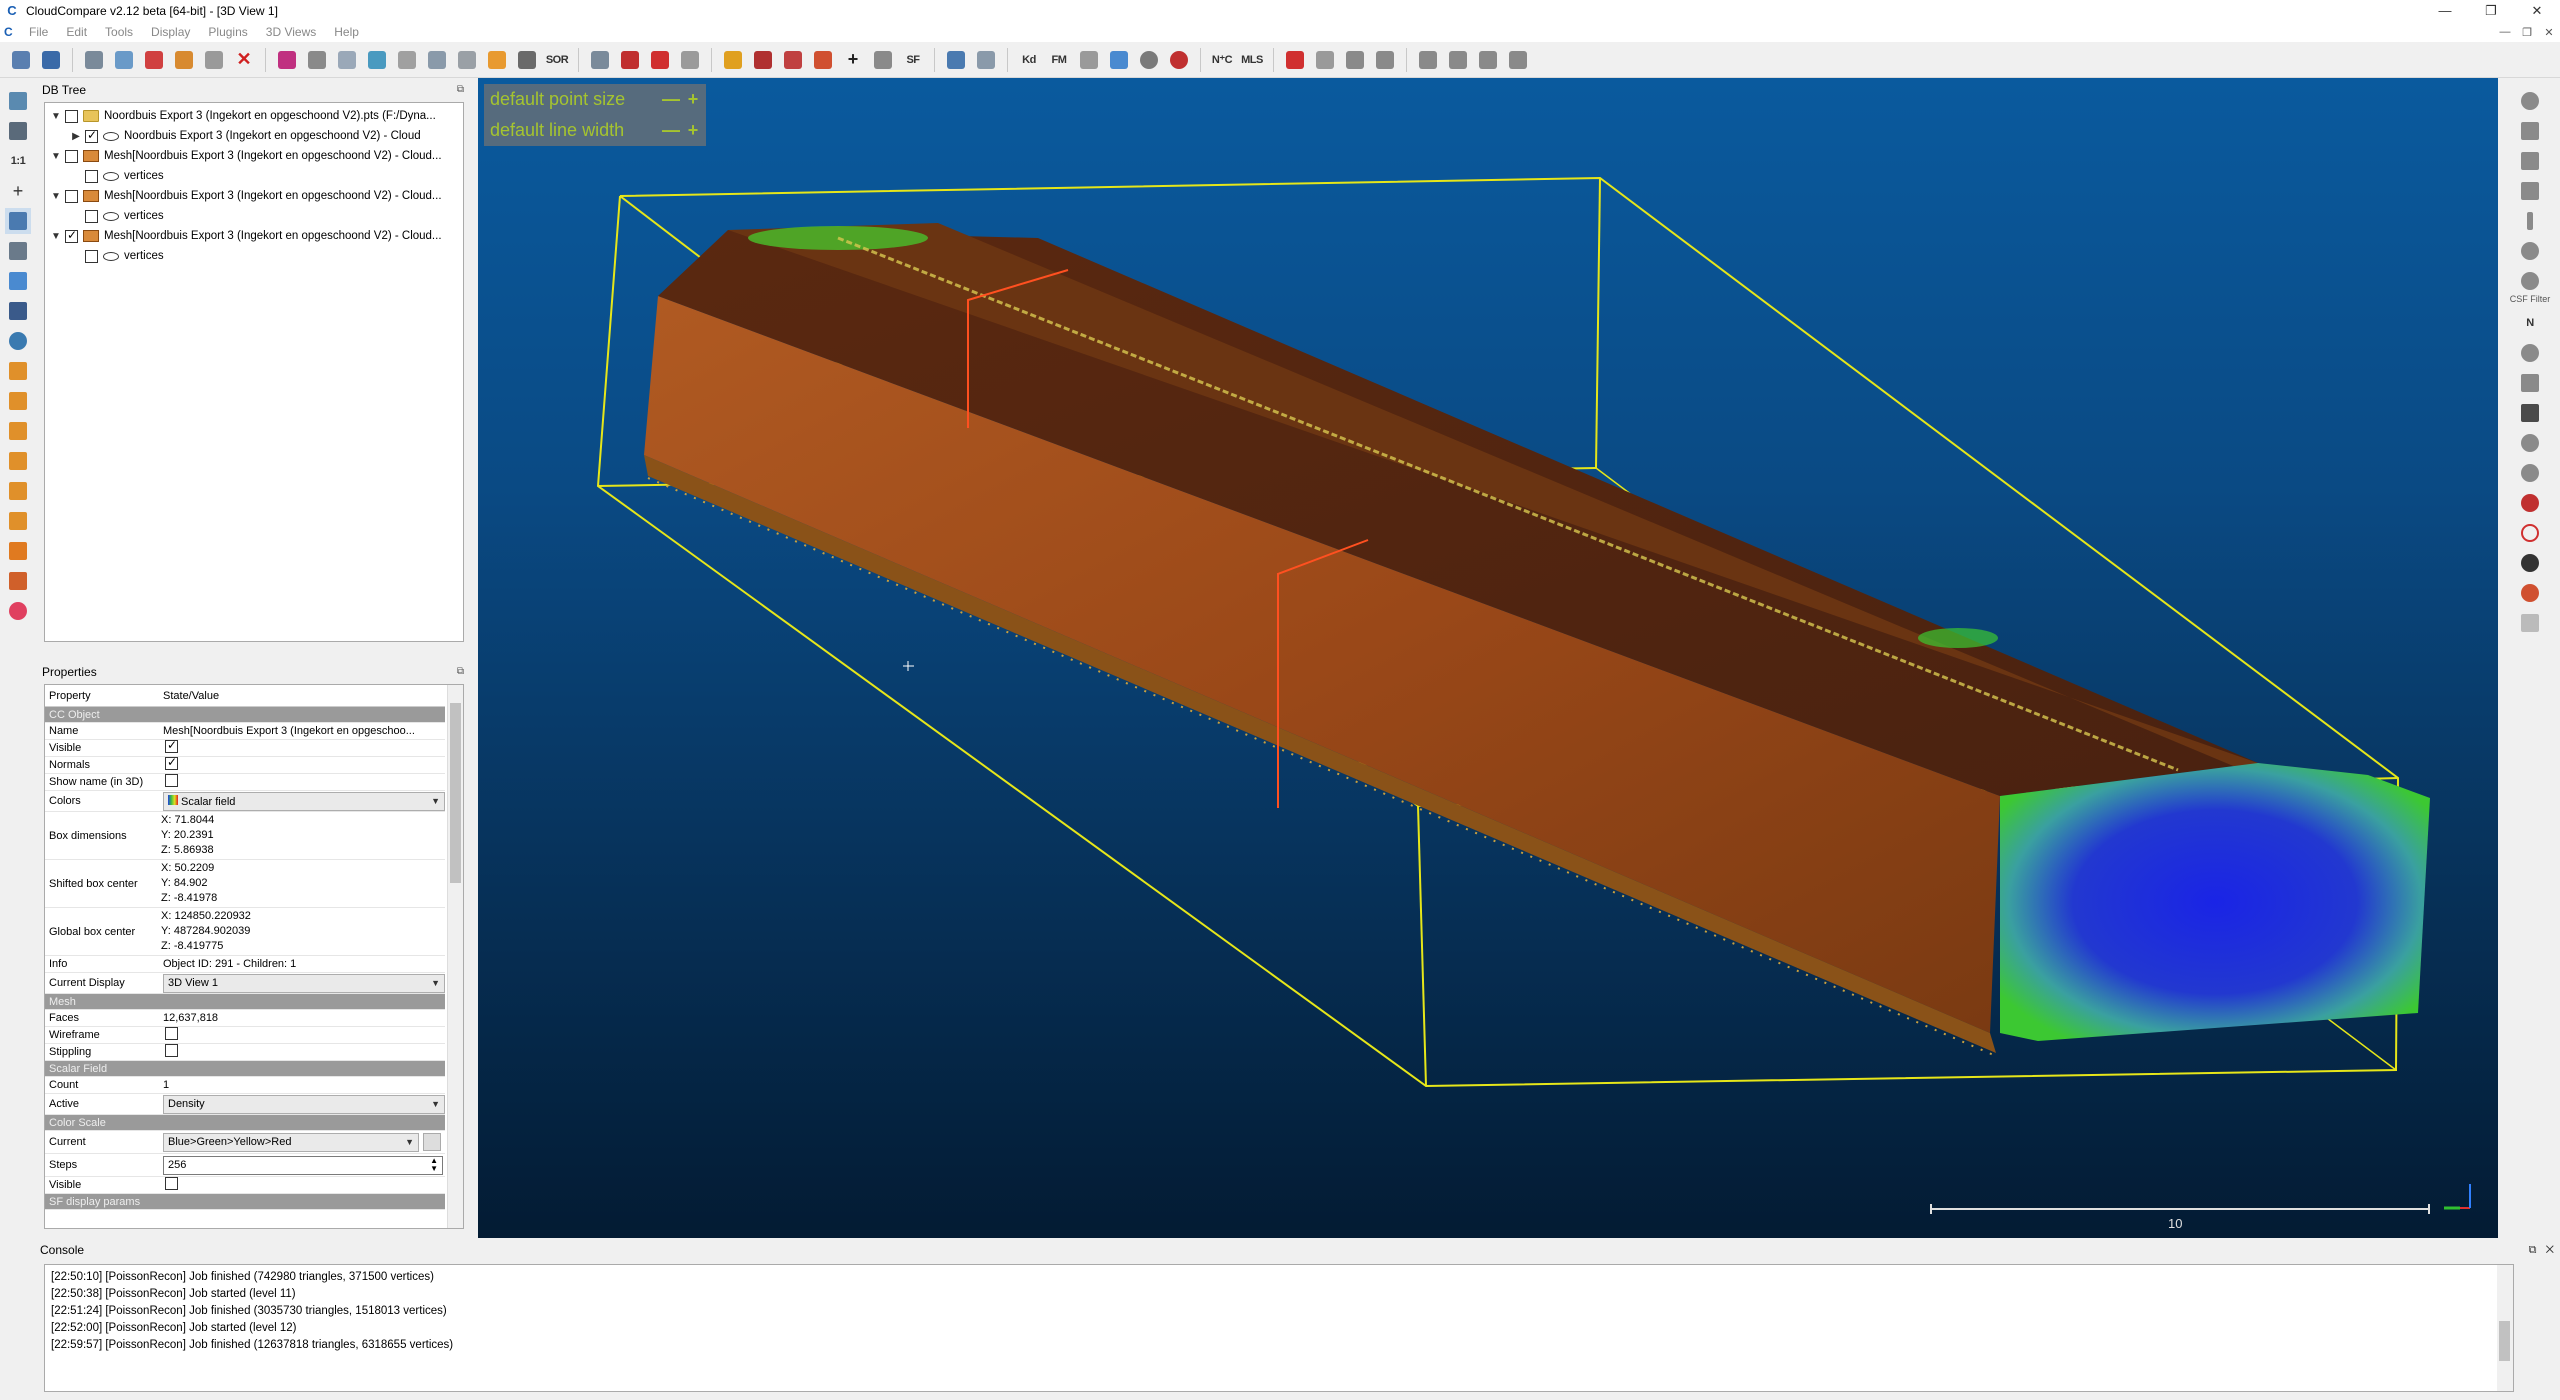  I want to click on view-right-button, so click(18, 491).